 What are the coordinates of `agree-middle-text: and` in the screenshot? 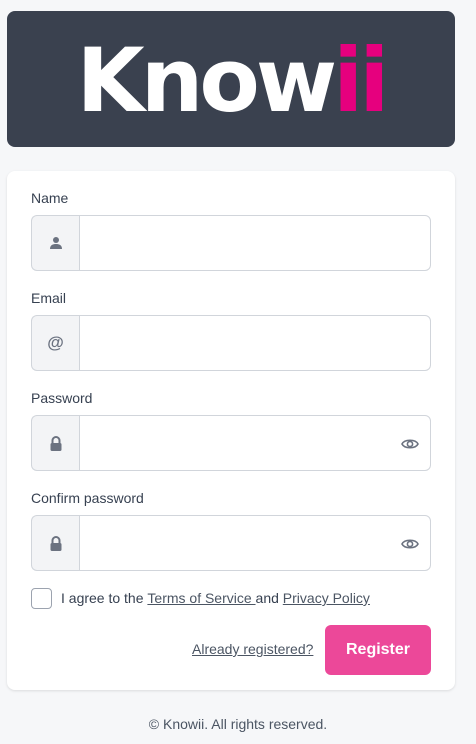 It's located at (269, 598).